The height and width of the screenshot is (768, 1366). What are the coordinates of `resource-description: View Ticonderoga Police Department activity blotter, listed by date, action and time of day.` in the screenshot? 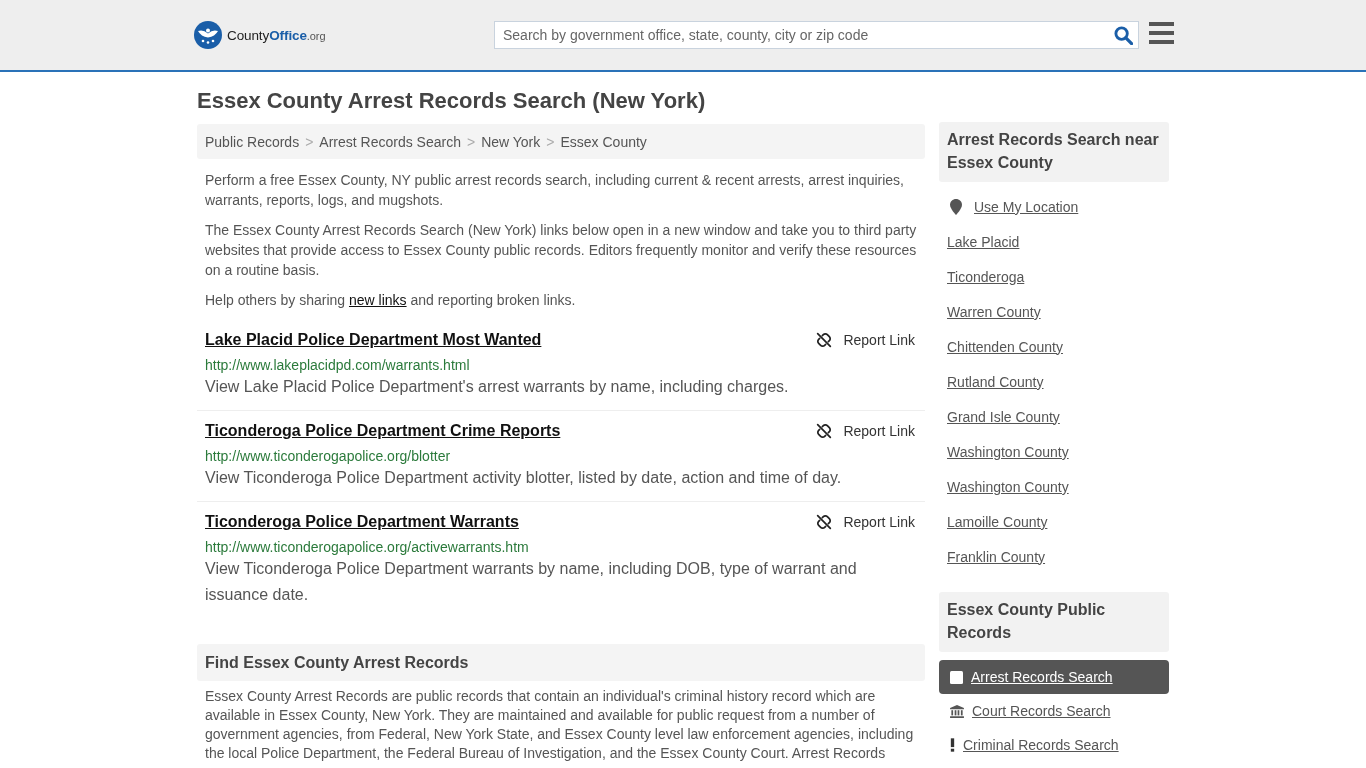 It's located at (524, 478).